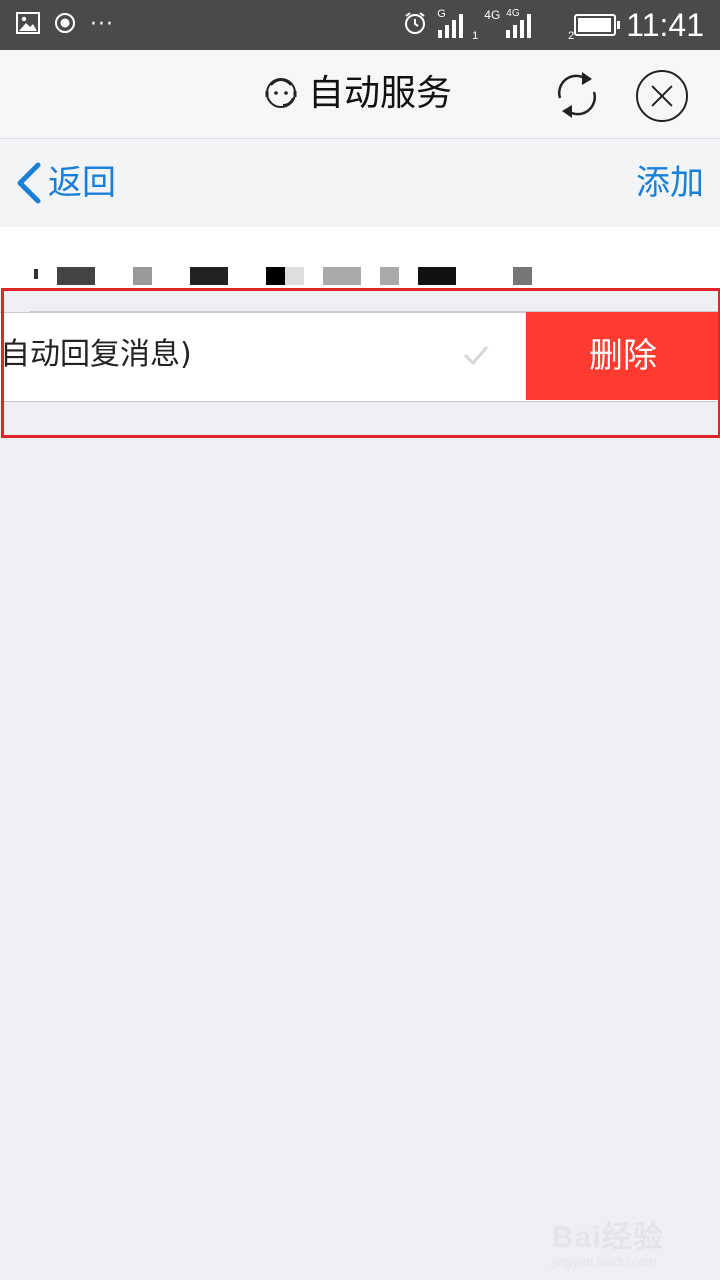 The height and width of the screenshot is (1280, 720). Describe the element at coordinates (458, 25) in the screenshot. I see `sim1-signal-icon: G 1` at that location.